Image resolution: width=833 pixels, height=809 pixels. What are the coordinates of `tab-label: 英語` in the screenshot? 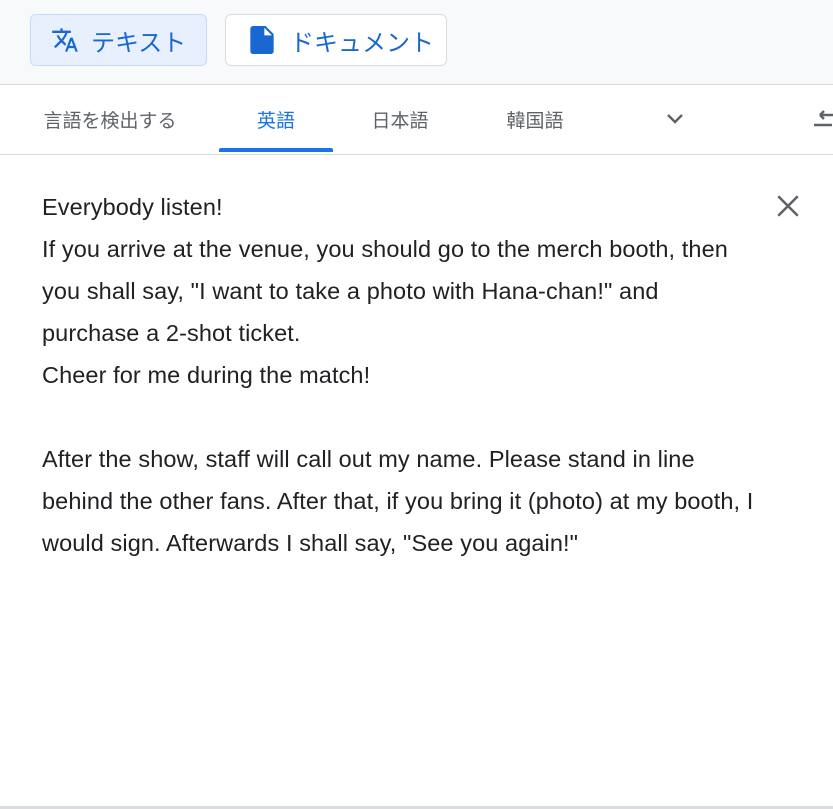 It's located at (275, 121).